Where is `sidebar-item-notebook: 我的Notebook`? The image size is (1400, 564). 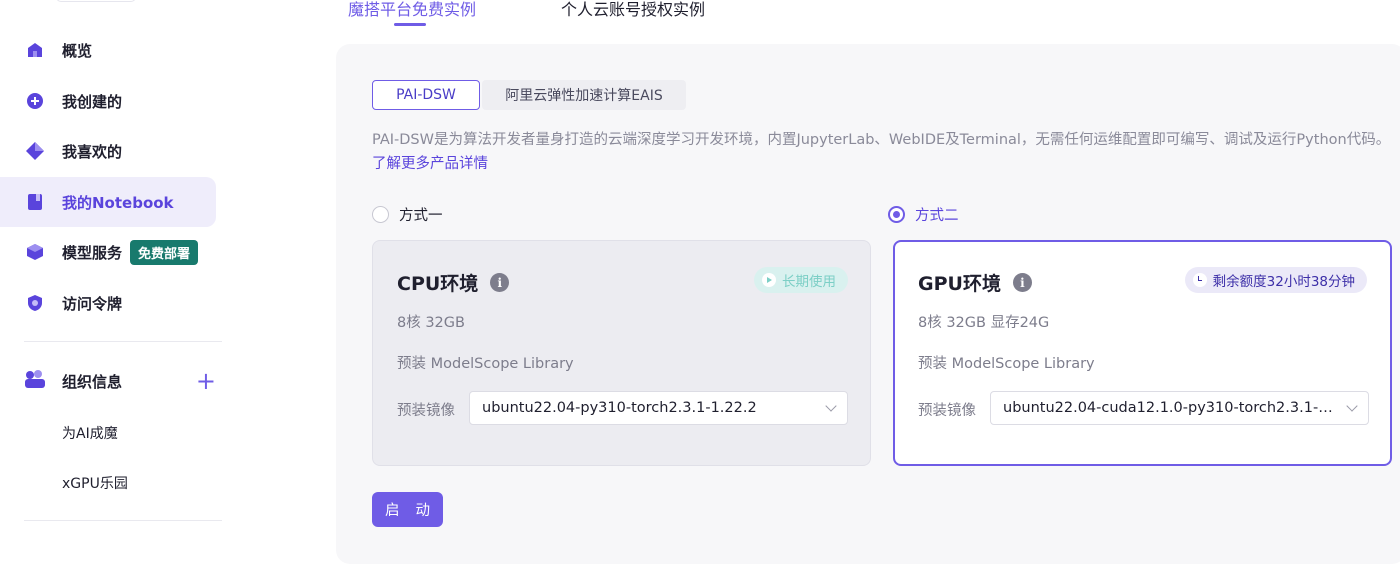
sidebar-item-notebook: 我的Notebook is located at coordinates (108, 202).